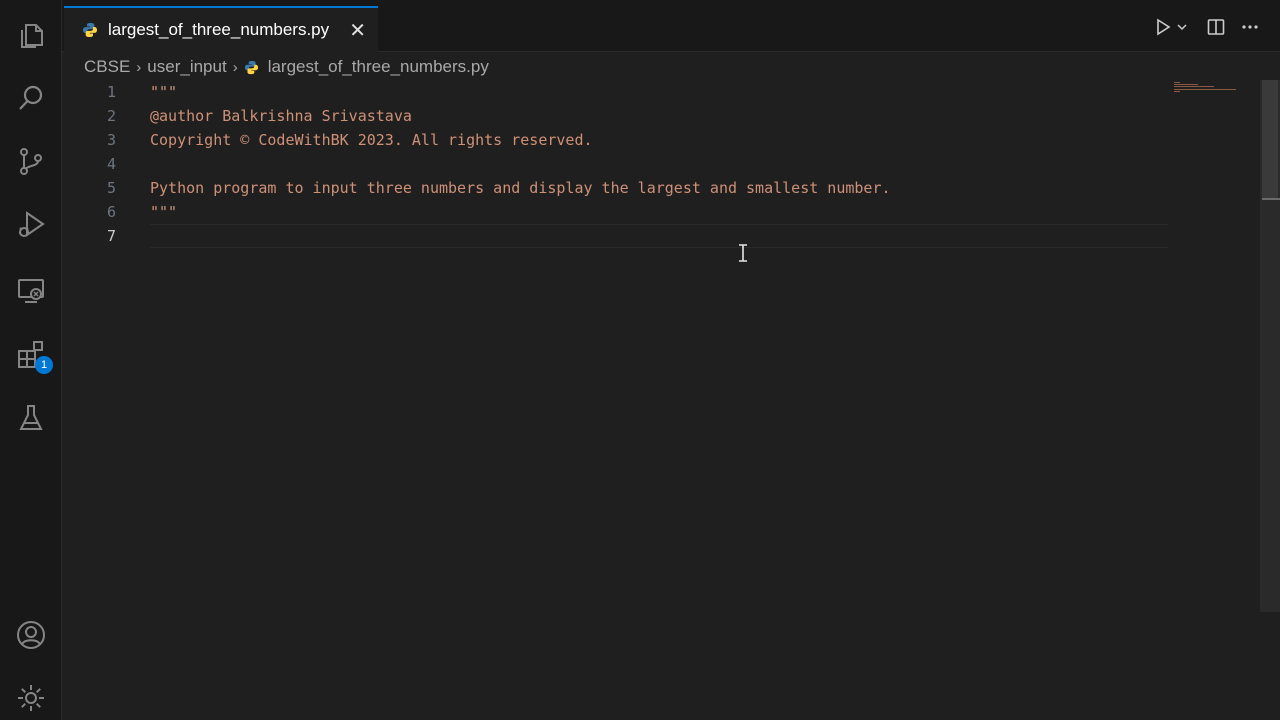 The height and width of the screenshot is (720, 1280). I want to click on tab-largest-of-three-numbers: largest_of_three_numbers.py ✕, so click(221, 29).